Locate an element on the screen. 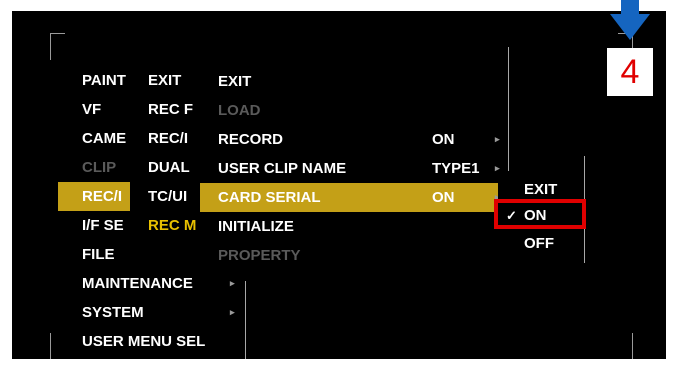  value-item-off: OFF is located at coordinates (539, 243).